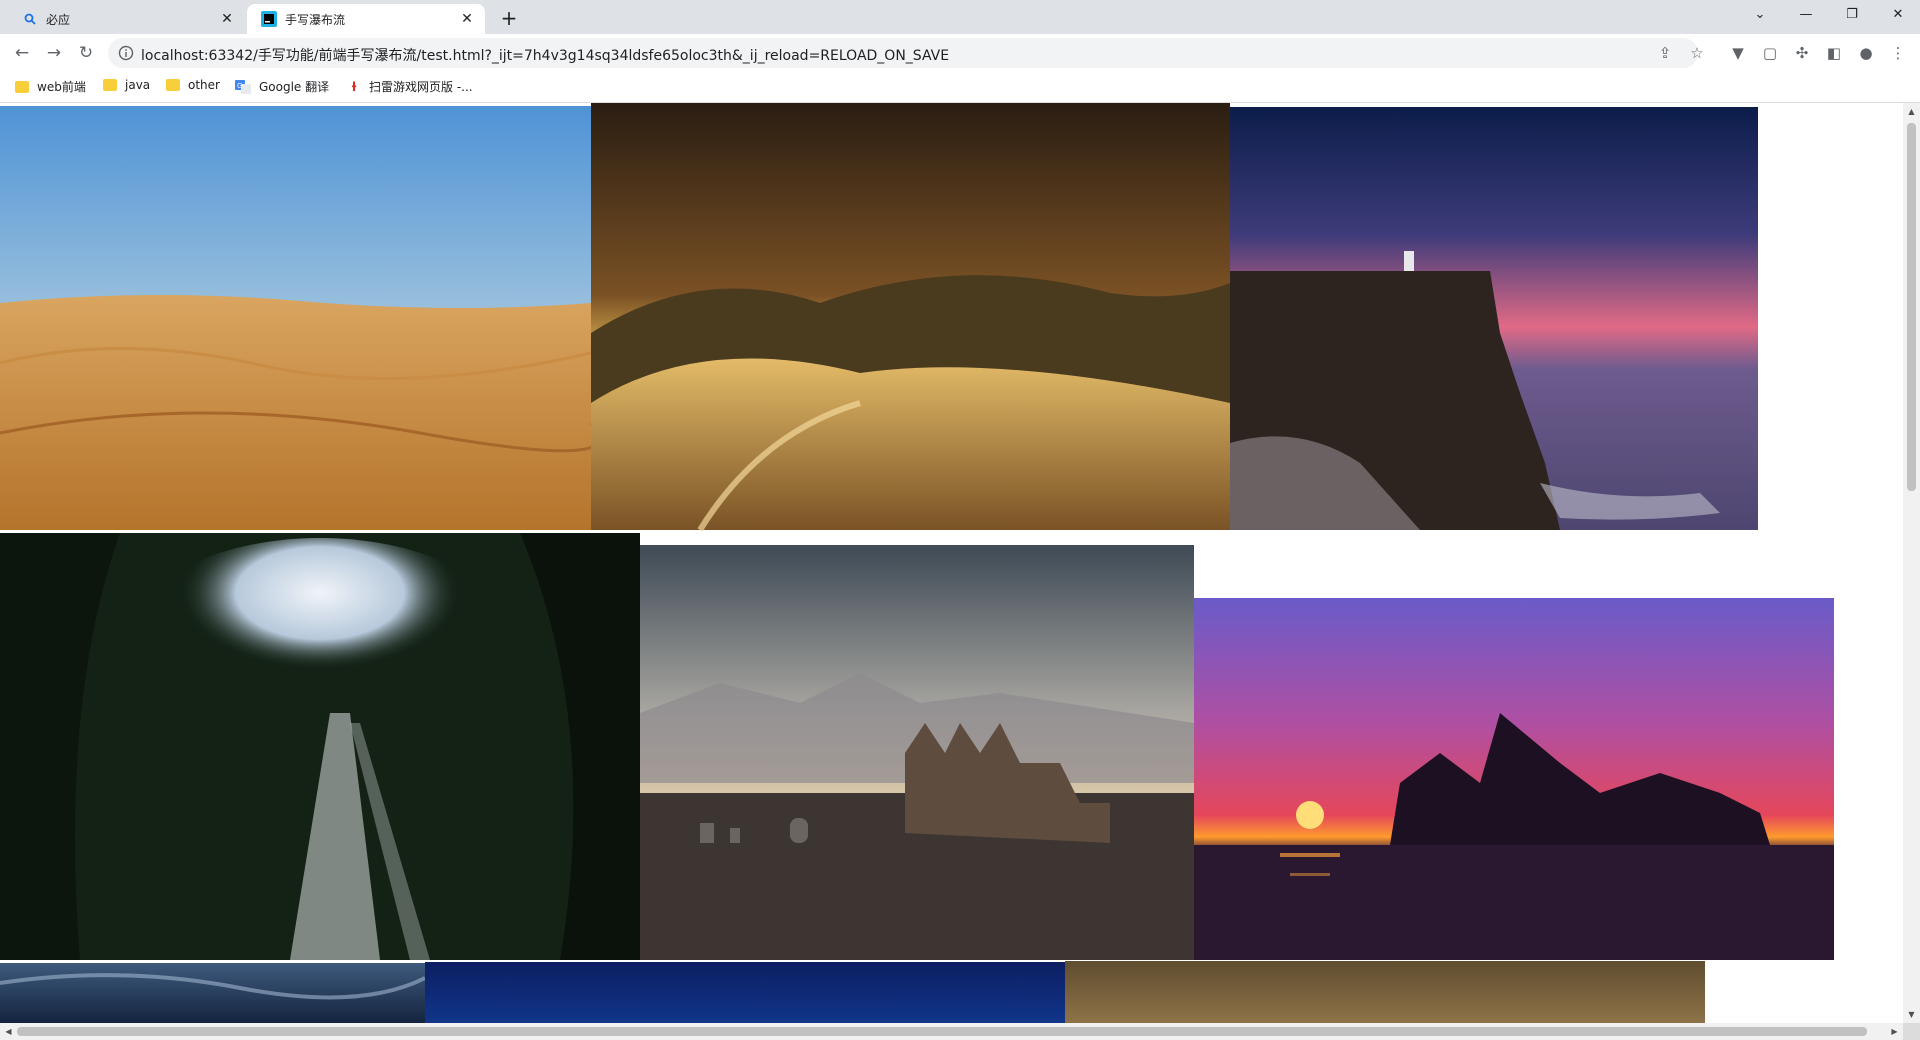 Image resolution: width=1920 pixels, height=1040 pixels. What do you see at coordinates (1911, 563) in the screenshot?
I see `vertical-scrollbar: ▲ ▼` at bounding box center [1911, 563].